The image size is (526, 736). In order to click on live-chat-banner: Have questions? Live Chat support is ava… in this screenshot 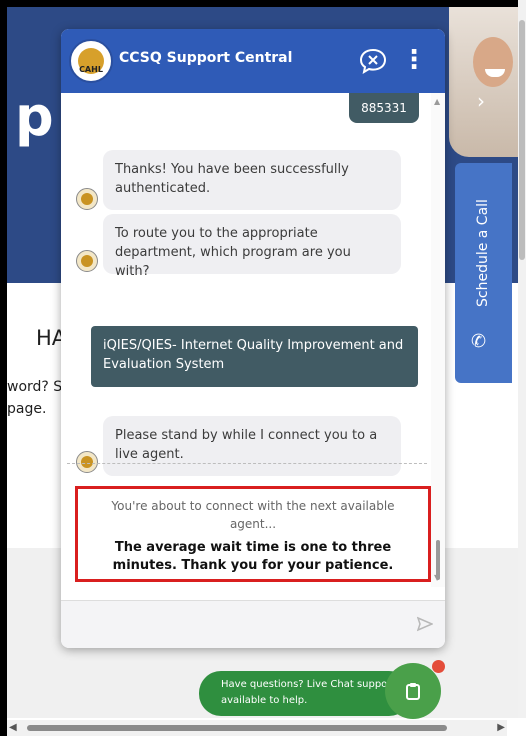, I will do `click(305, 693)`.